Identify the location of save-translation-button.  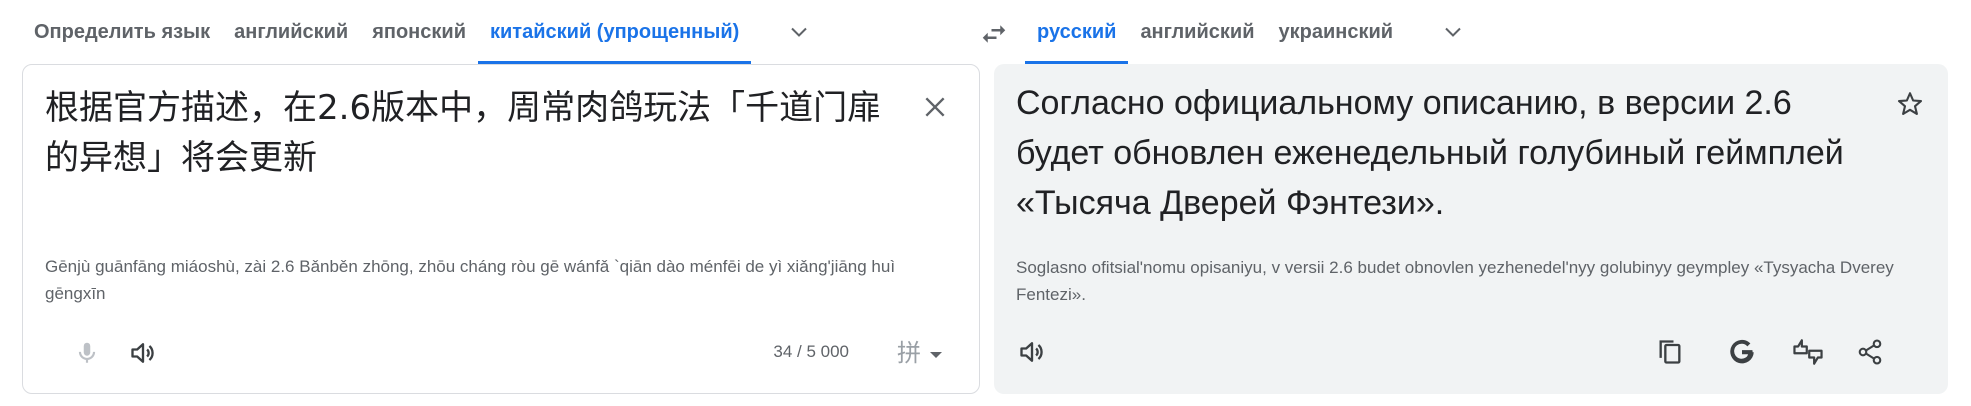
(1910, 104).